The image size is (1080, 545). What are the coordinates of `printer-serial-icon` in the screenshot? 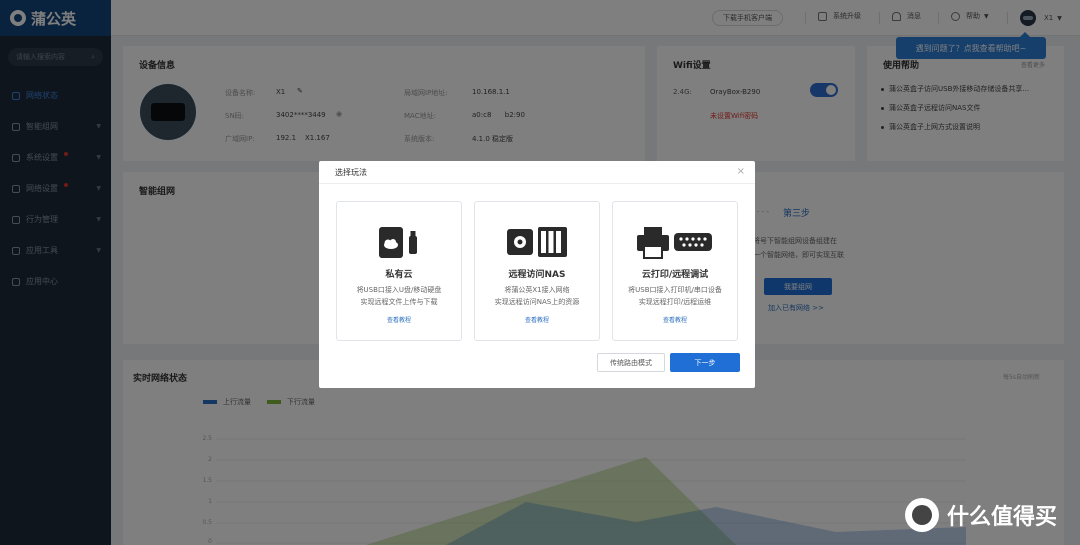 It's located at (674, 243).